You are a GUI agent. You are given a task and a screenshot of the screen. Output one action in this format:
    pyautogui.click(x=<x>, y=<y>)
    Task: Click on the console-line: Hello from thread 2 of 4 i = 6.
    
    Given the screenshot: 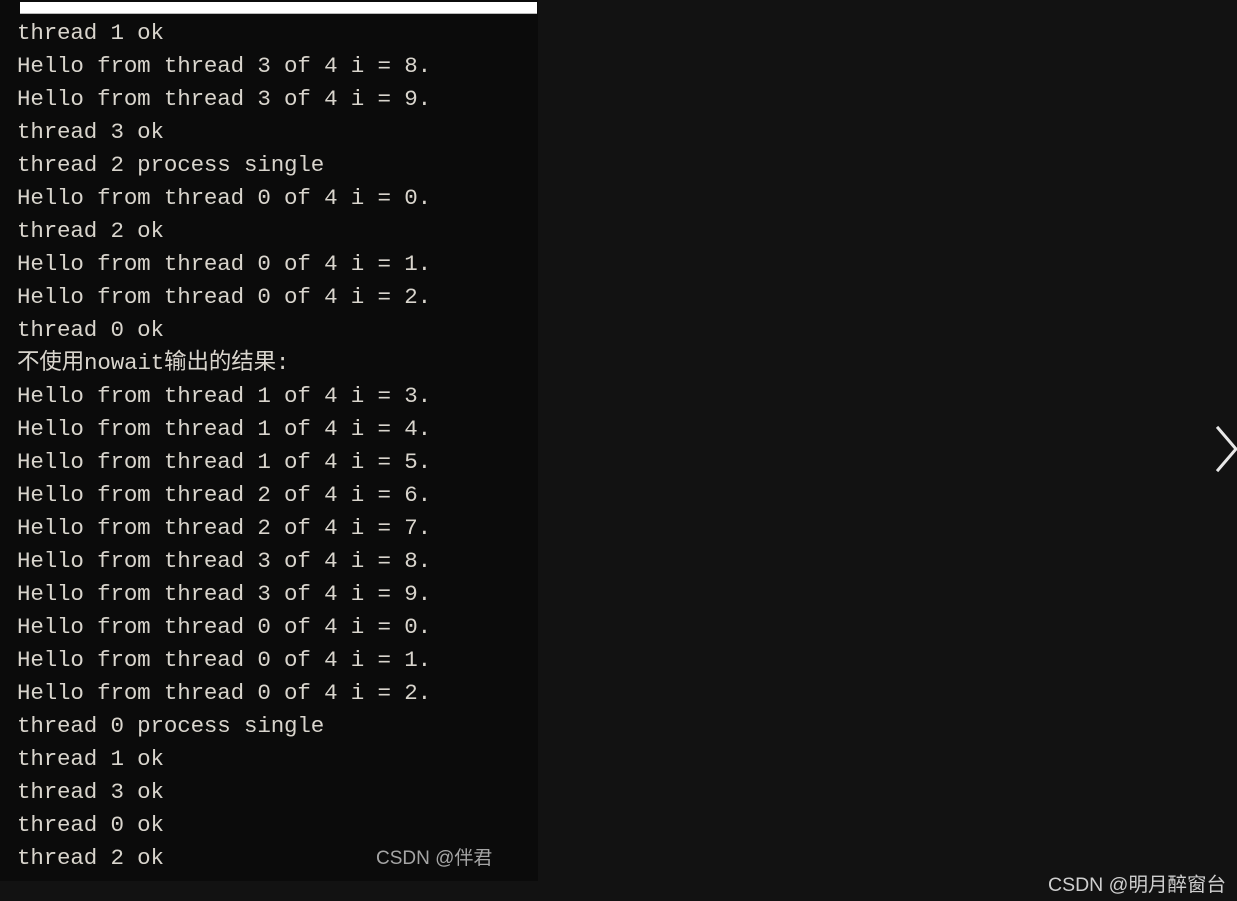 What is the action you would take?
    pyautogui.click(x=224, y=495)
    